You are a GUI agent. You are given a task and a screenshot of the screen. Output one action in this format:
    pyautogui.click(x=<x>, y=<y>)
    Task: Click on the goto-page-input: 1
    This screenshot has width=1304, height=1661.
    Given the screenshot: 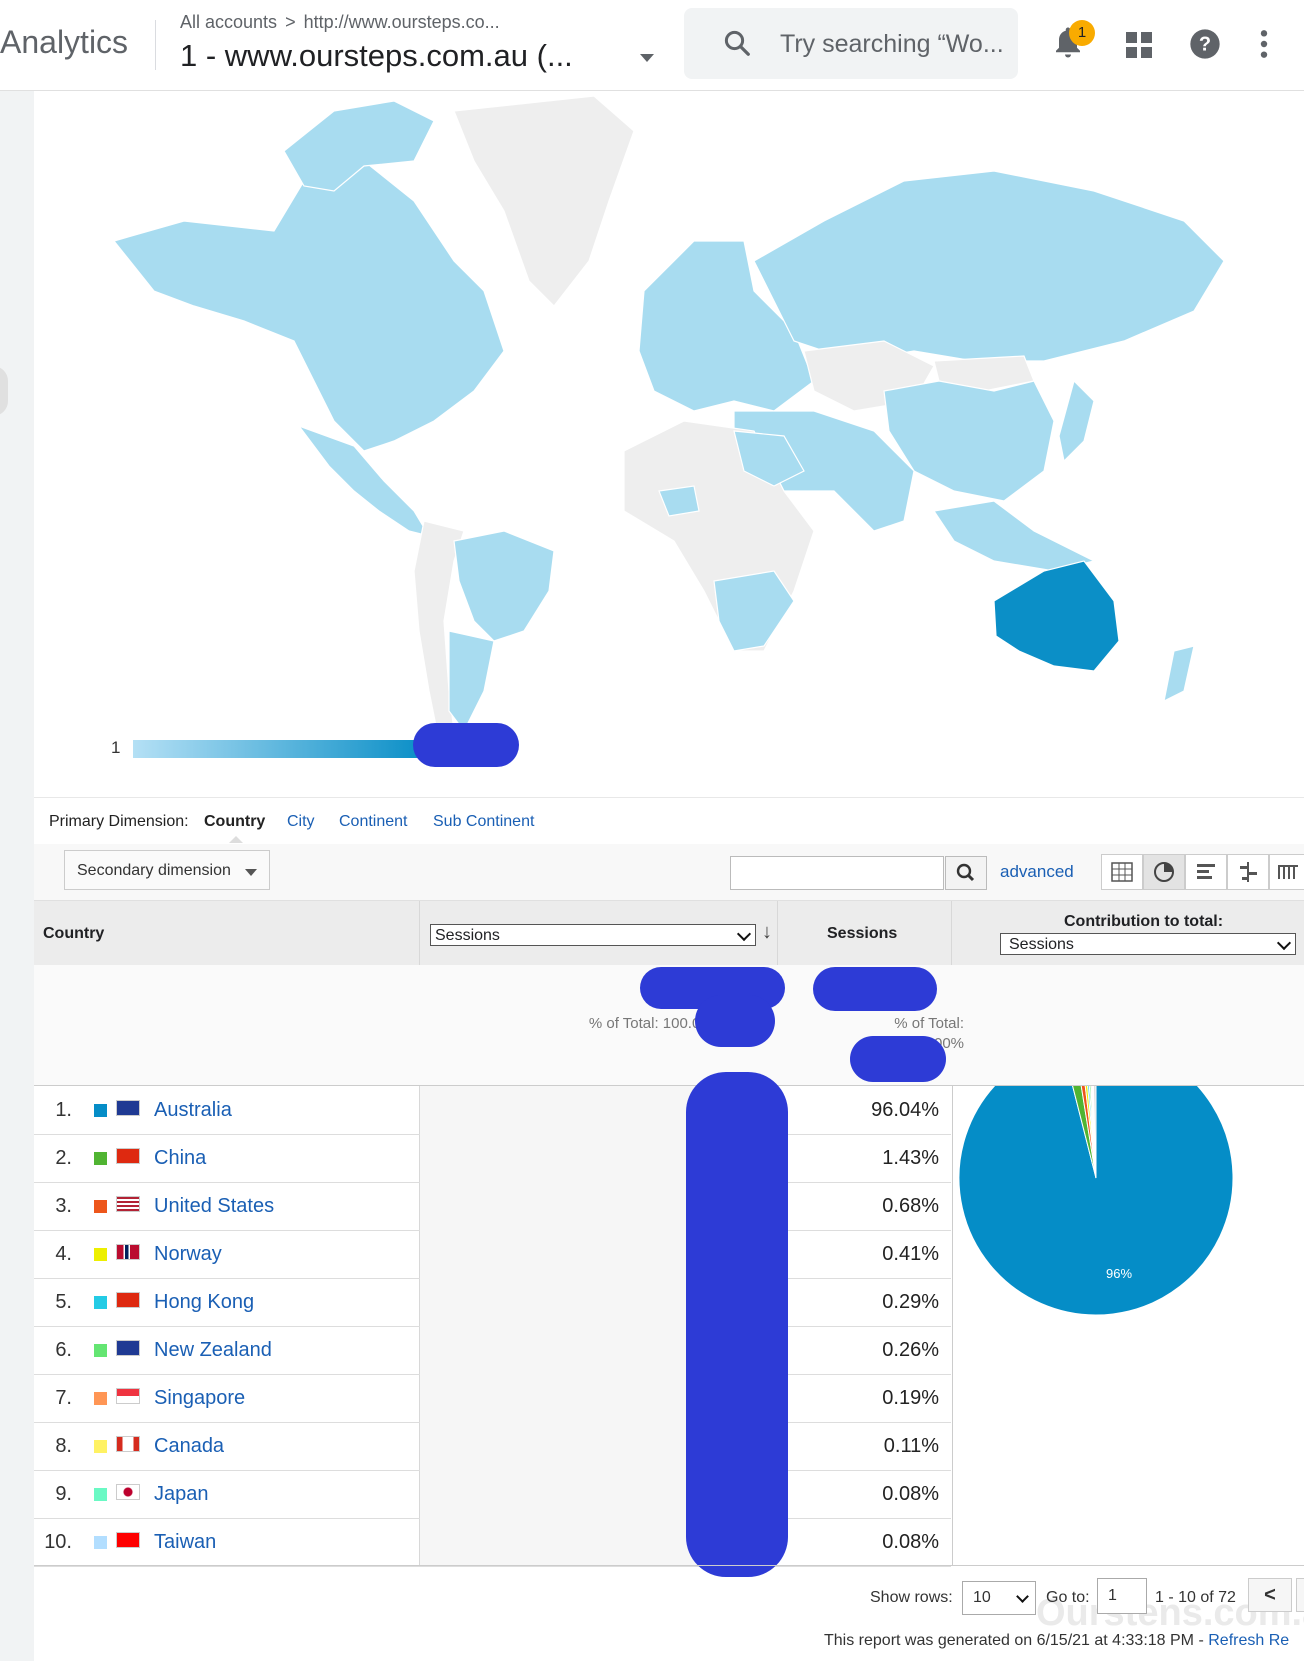 What is the action you would take?
    pyautogui.click(x=1122, y=1596)
    